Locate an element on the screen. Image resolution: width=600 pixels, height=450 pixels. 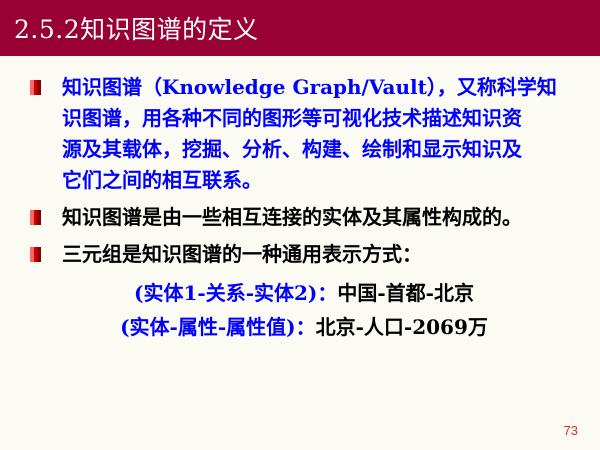
formula-pattern: (实体-属性-属性值)： is located at coordinates (218, 327).